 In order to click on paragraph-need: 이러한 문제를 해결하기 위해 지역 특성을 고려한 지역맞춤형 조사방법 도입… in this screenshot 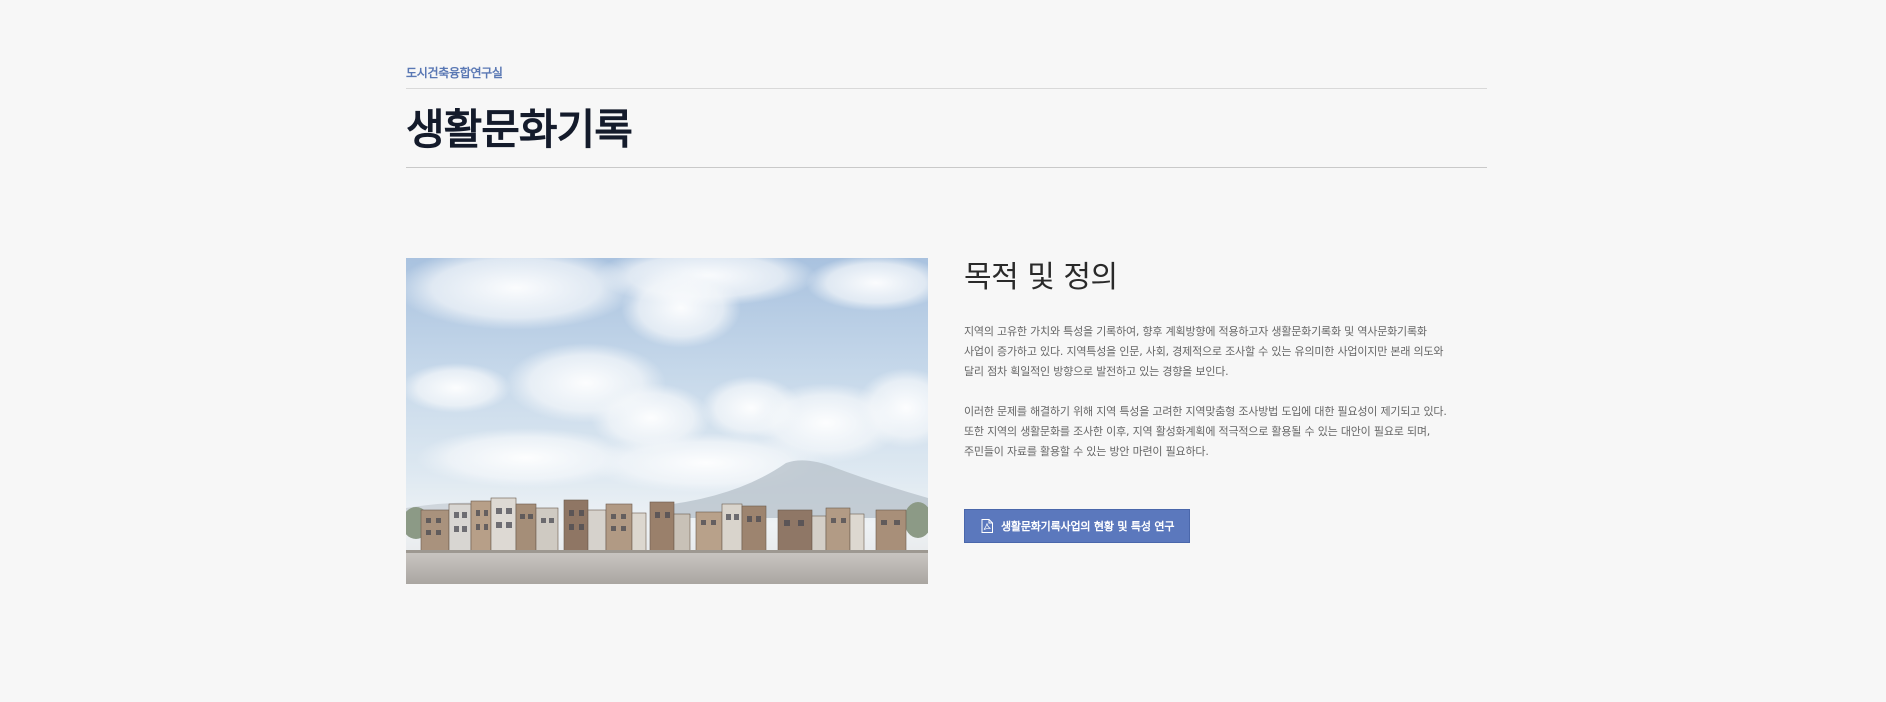, I will do `click(1225, 432)`.